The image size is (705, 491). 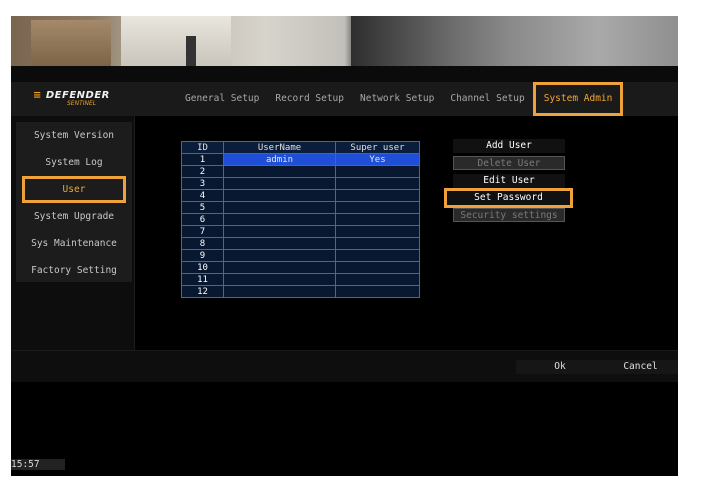 What do you see at coordinates (74, 270) in the screenshot?
I see `sidebar-item-factory-setting: Factory Setting` at bounding box center [74, 270].